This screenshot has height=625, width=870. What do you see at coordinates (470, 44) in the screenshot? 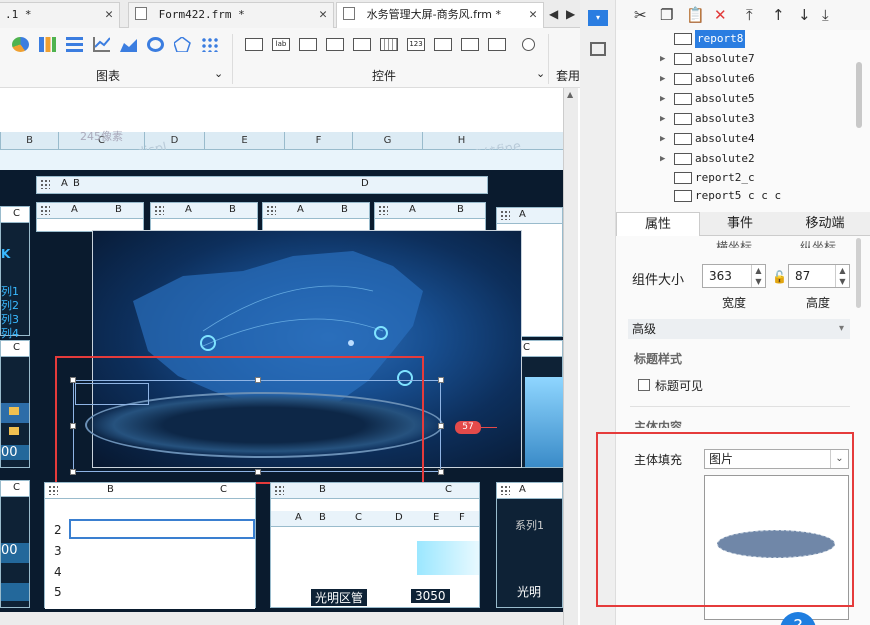
I see `control-checkbox-icon` at bounding box center [470, 44].